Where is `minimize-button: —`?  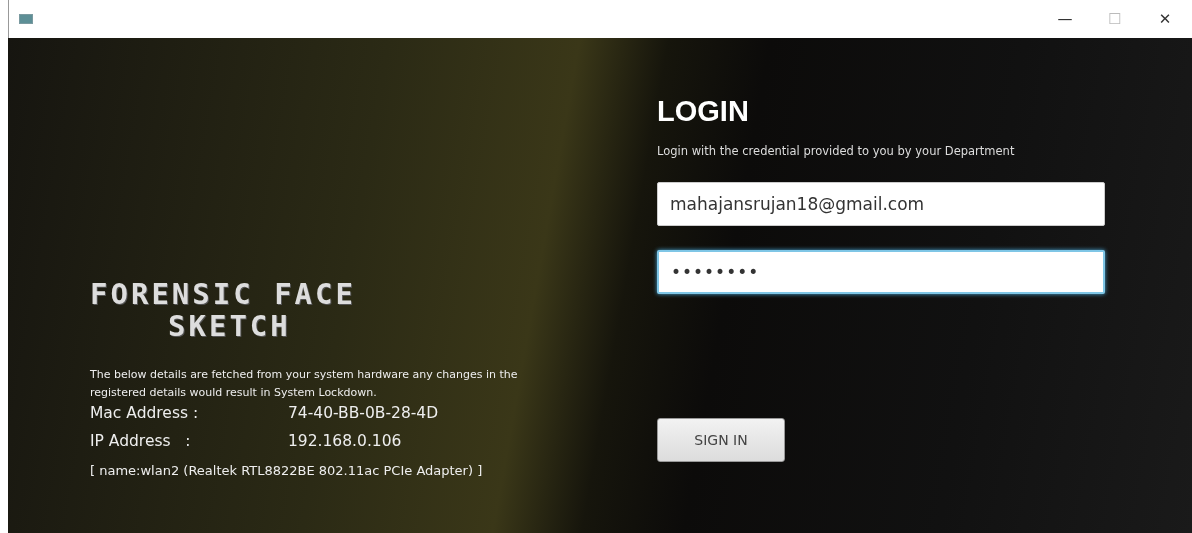
minimize-button: — is located at coordinates (1065, 19).